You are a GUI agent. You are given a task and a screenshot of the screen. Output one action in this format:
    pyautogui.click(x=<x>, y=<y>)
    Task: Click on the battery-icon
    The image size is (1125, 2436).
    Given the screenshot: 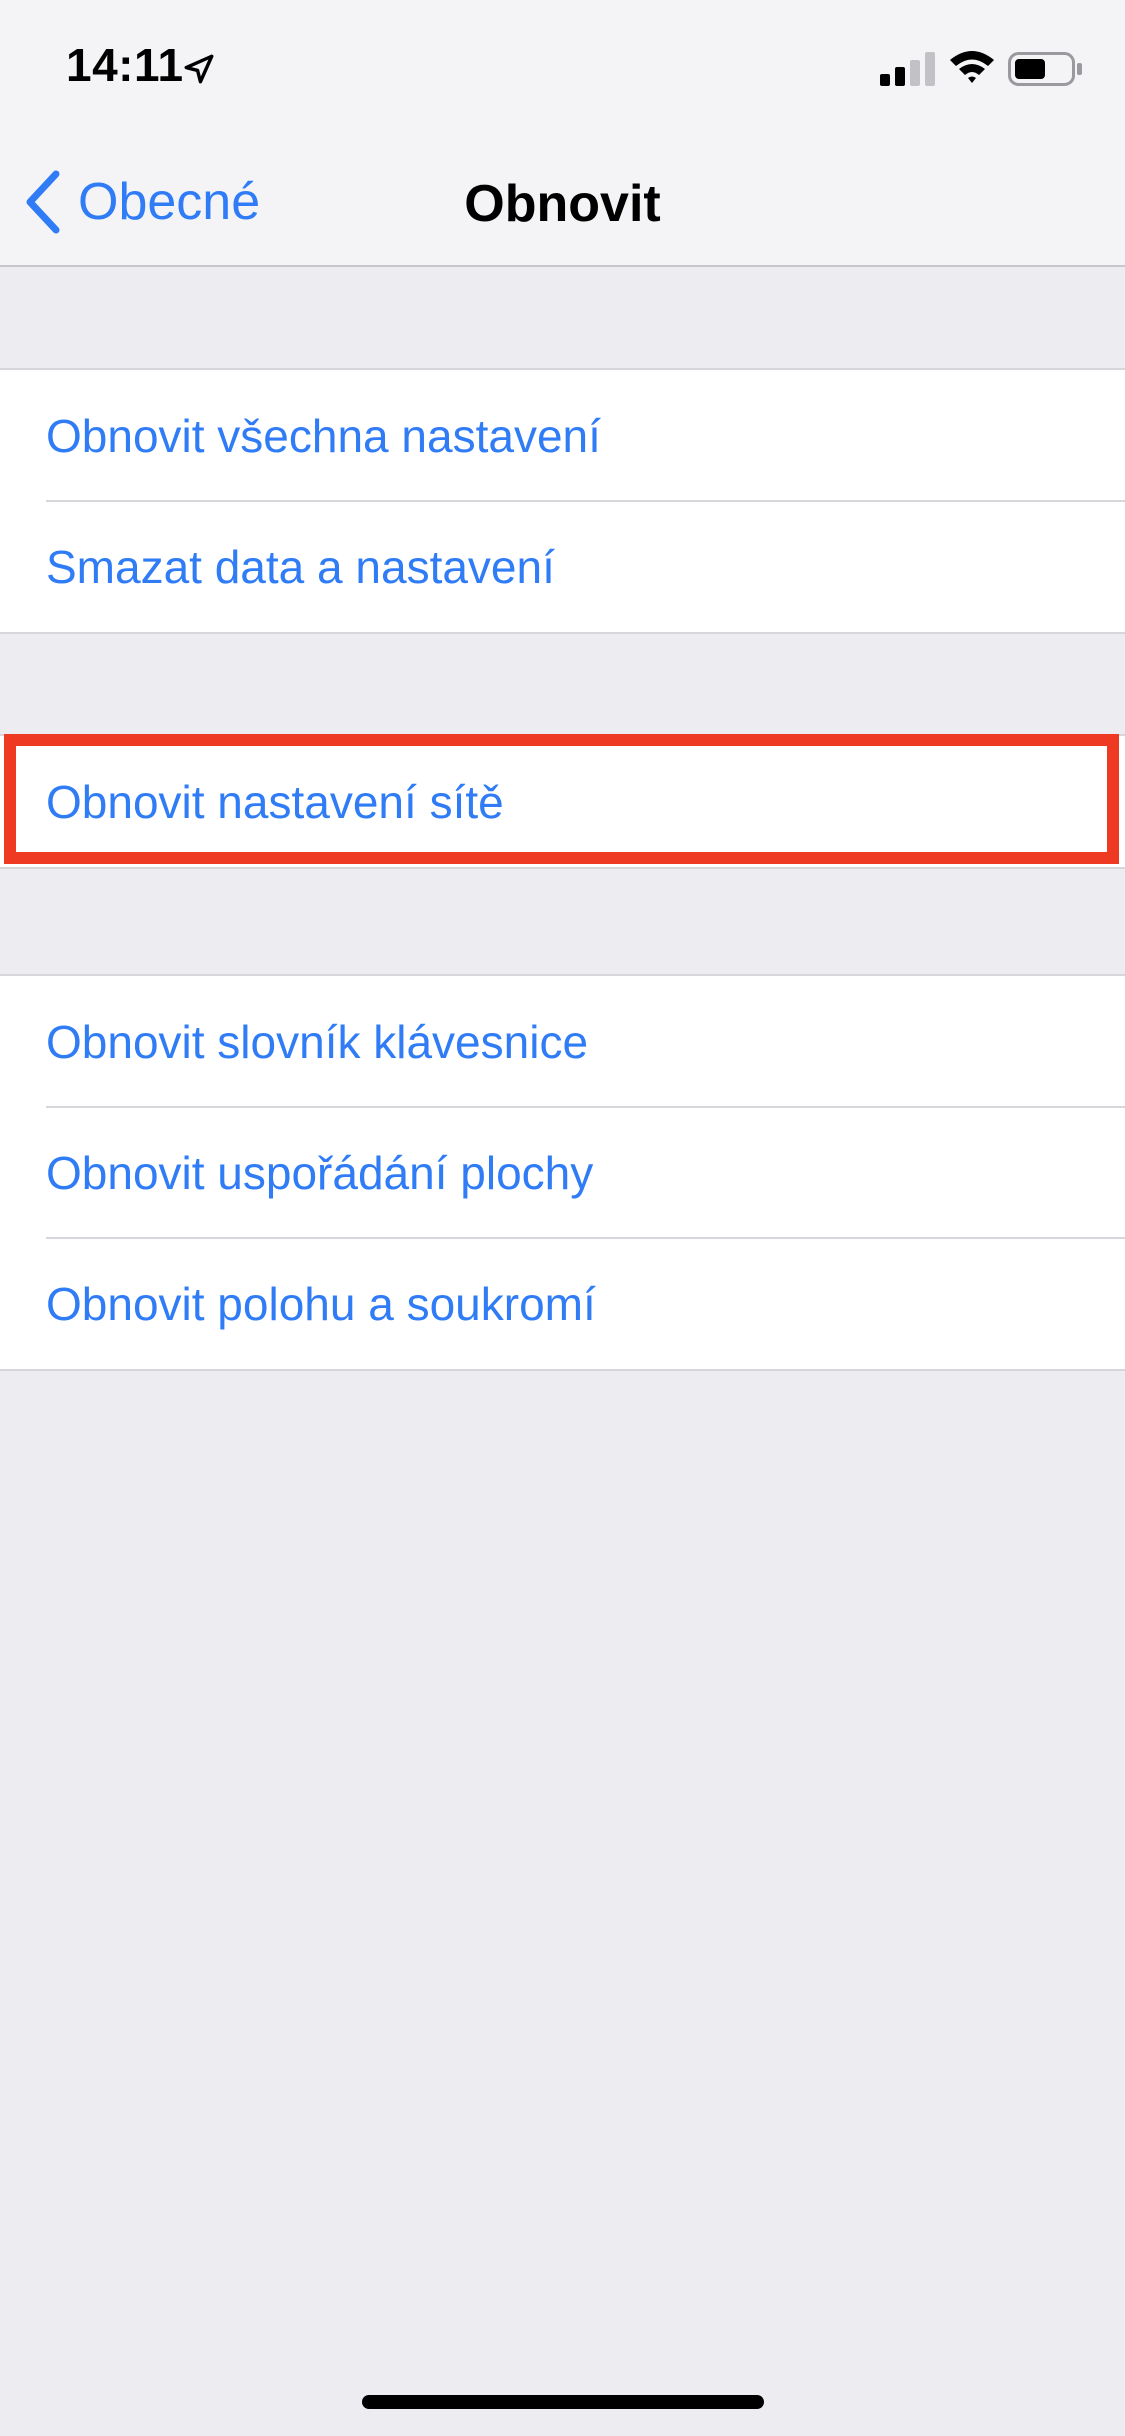 What is the action you would take?
    pyautogui.click(x=1045, y=69)
    